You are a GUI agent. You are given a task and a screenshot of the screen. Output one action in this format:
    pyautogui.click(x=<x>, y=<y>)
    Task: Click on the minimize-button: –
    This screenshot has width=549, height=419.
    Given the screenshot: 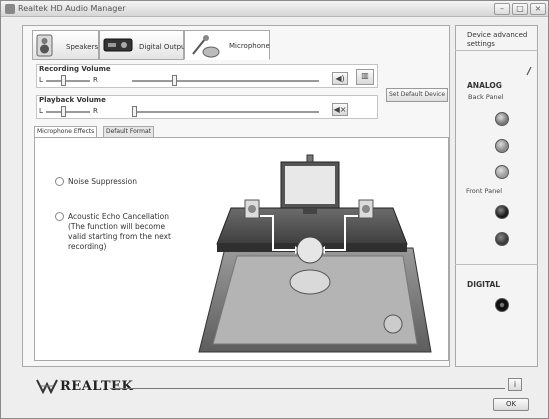 What is the action you would take?
    pyautogui.click(x=502, y=9)
    